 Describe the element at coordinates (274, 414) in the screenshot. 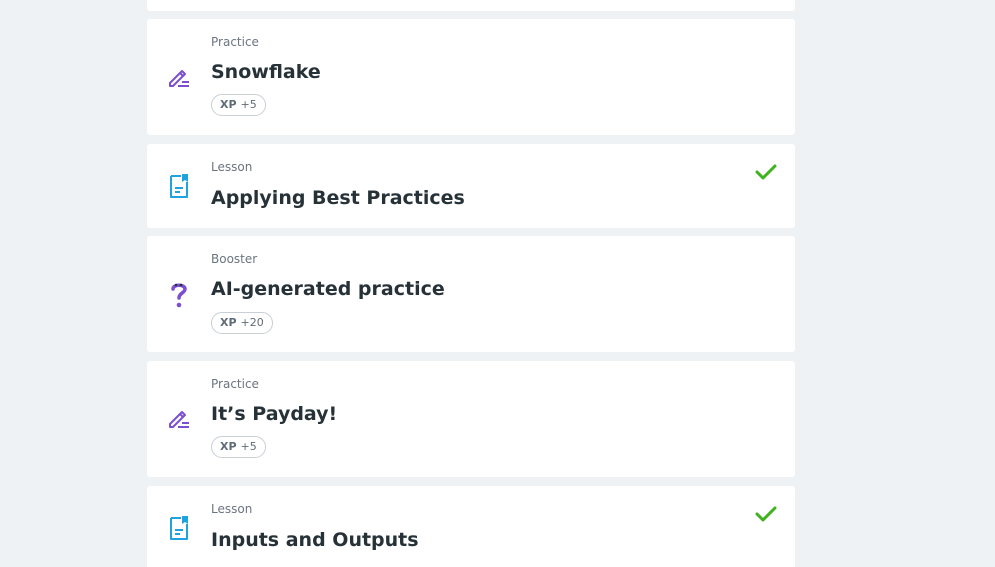

I see `item-title: It’s Payday!` at that location.